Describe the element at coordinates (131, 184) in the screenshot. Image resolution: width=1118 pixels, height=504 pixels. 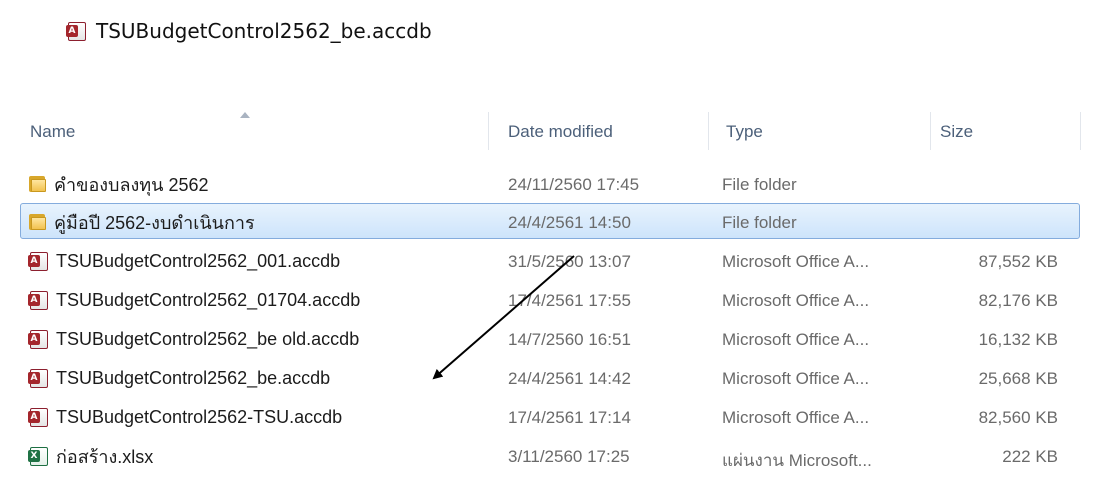
I see `file-name: คำของบลงทุน 2562` at that location.